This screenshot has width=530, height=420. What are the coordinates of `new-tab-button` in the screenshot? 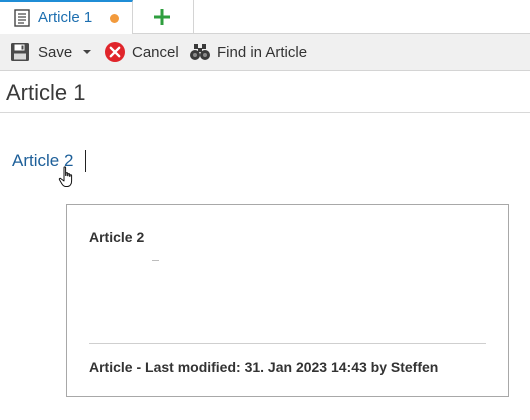 It's located at (164, 16).